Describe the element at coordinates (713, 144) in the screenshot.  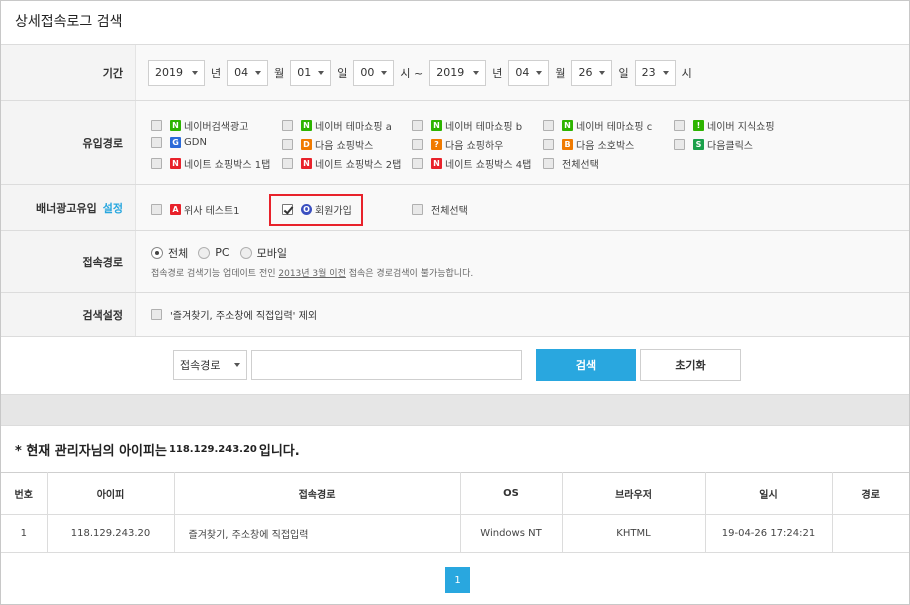
I see `inflow-option: S 다음클릭스` at that location.